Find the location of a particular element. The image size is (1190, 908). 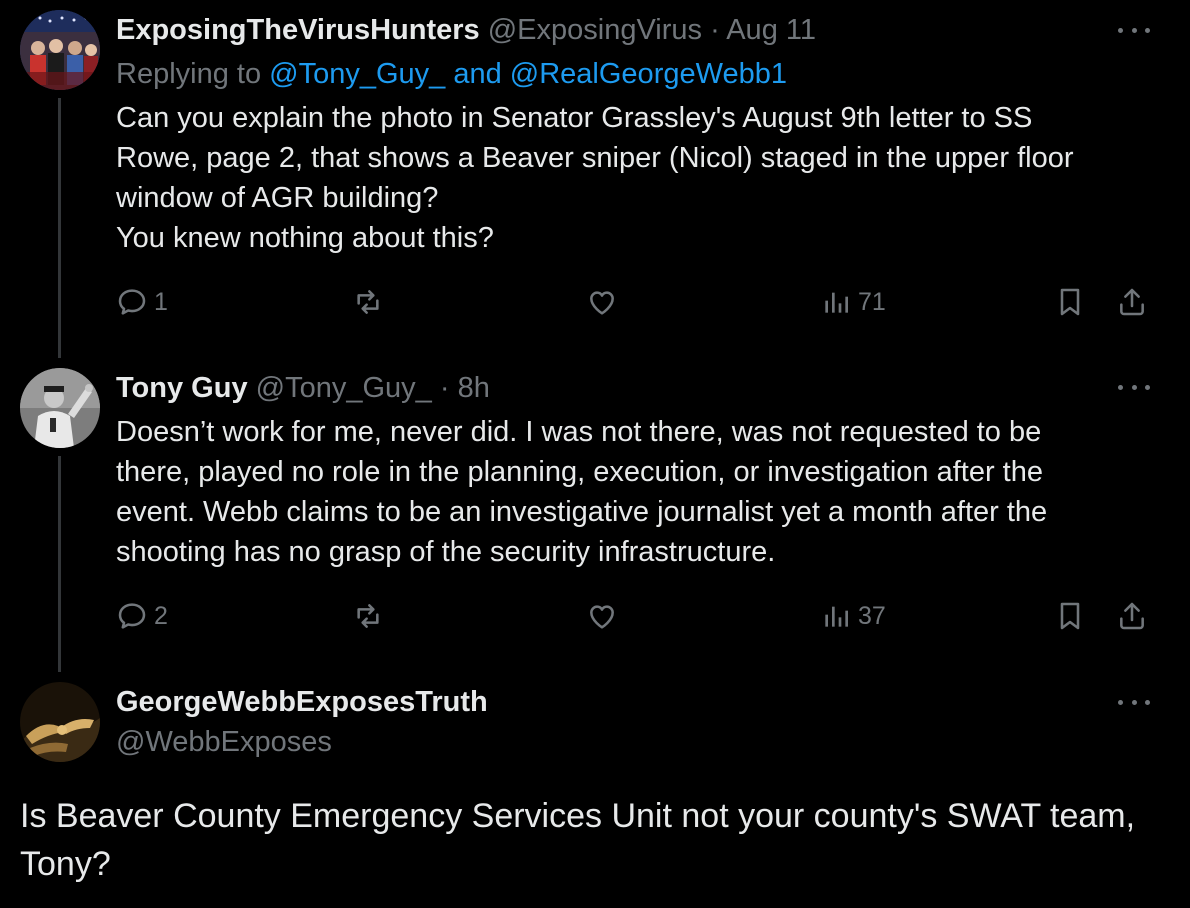

handle: @WebbExposes is located at coordinates (224, 742).